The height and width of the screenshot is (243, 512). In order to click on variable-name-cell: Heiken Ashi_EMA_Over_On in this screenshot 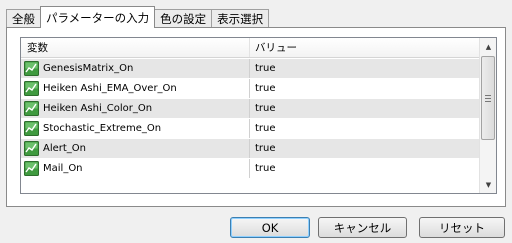, I will do `click(135, 88)`.